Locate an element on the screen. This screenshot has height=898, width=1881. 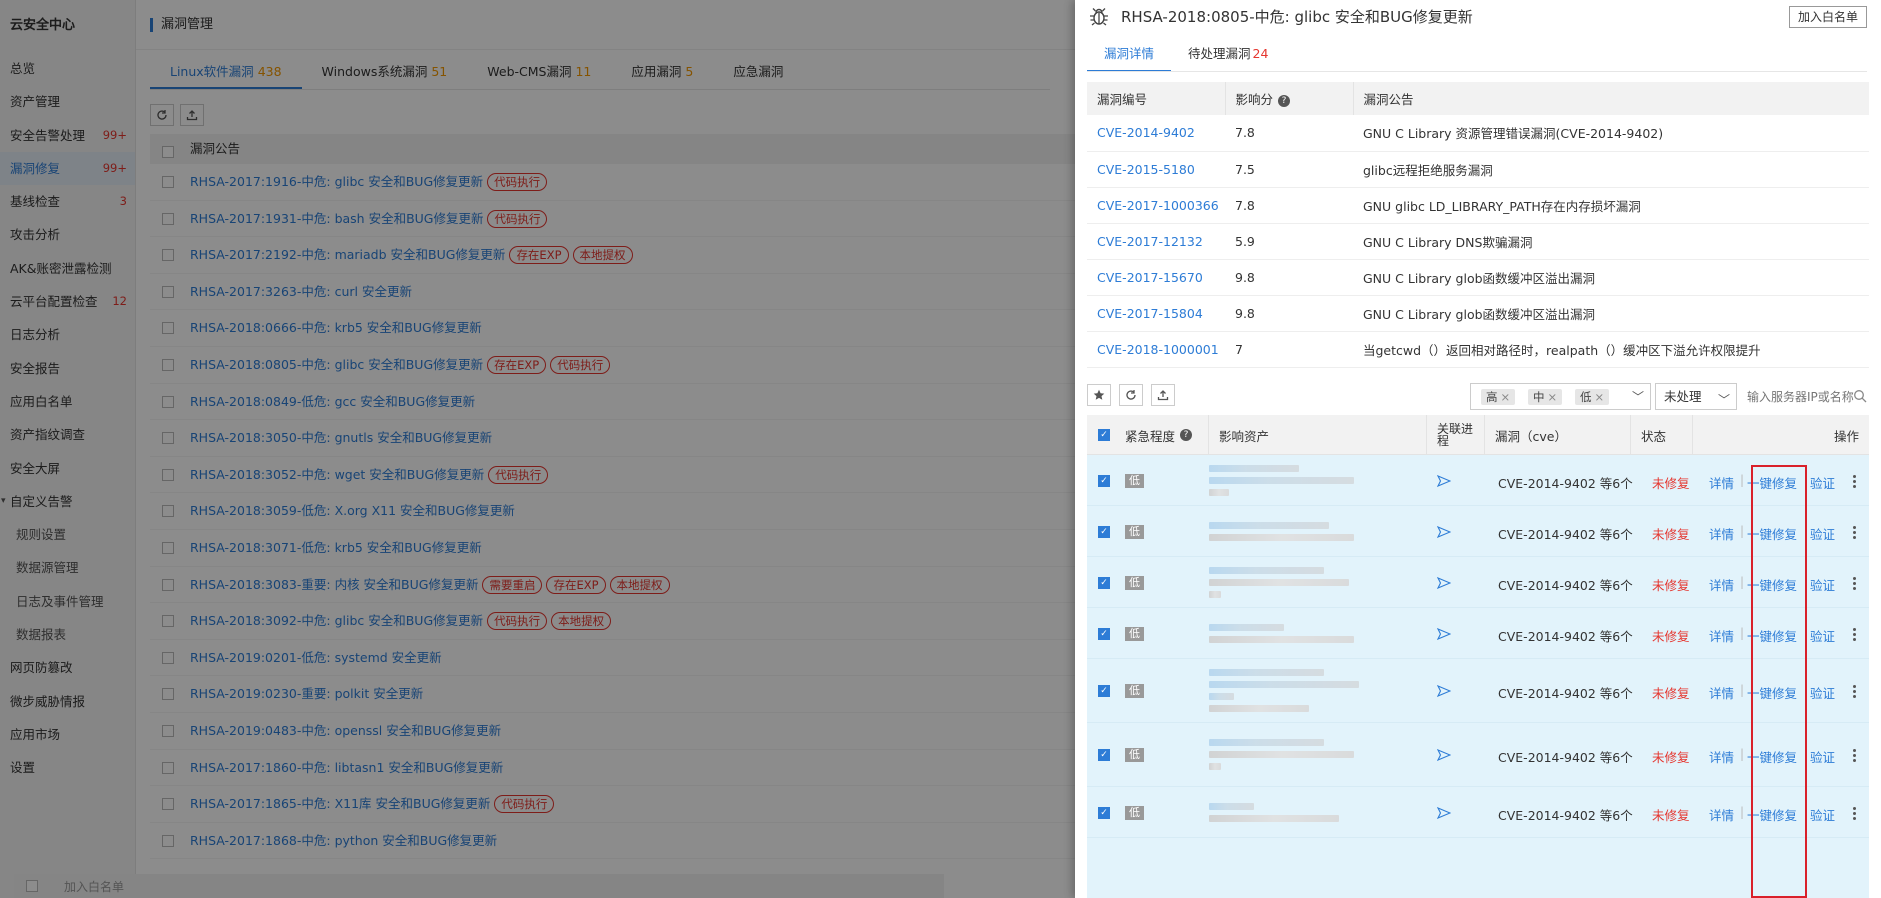
cve-id-link: CVE-2018-1000001 is located at coordinates (1158, 349).